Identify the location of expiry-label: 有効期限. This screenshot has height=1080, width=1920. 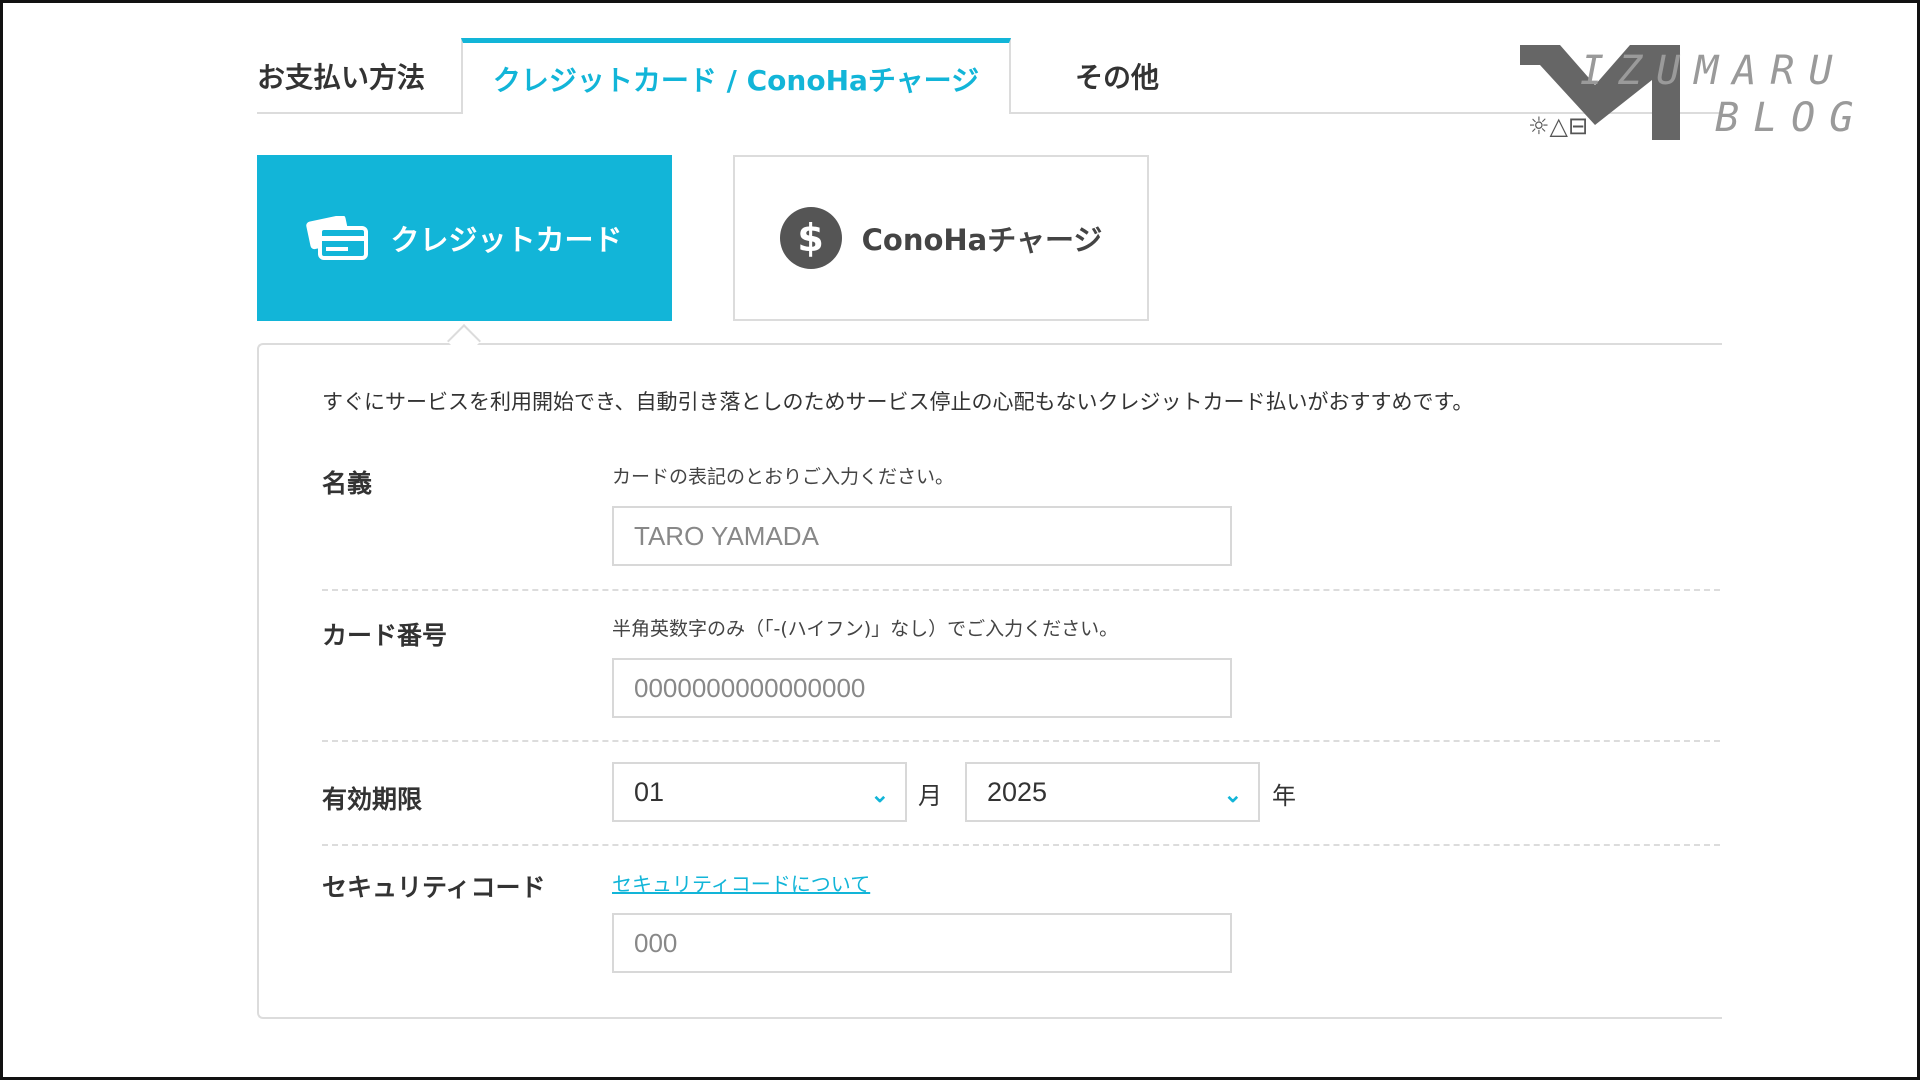
(372, 799).